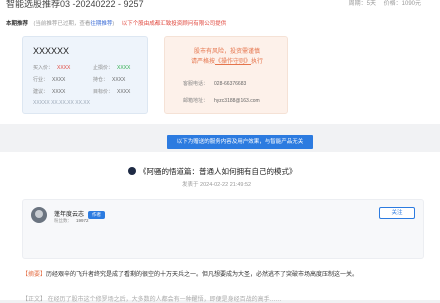 This screenshot has width=440, height=303. Describe the element at coordinates (221, 101) in the screenshot. I see `service-email: 邮箱地址： hyzc3188@163.com` at that location.